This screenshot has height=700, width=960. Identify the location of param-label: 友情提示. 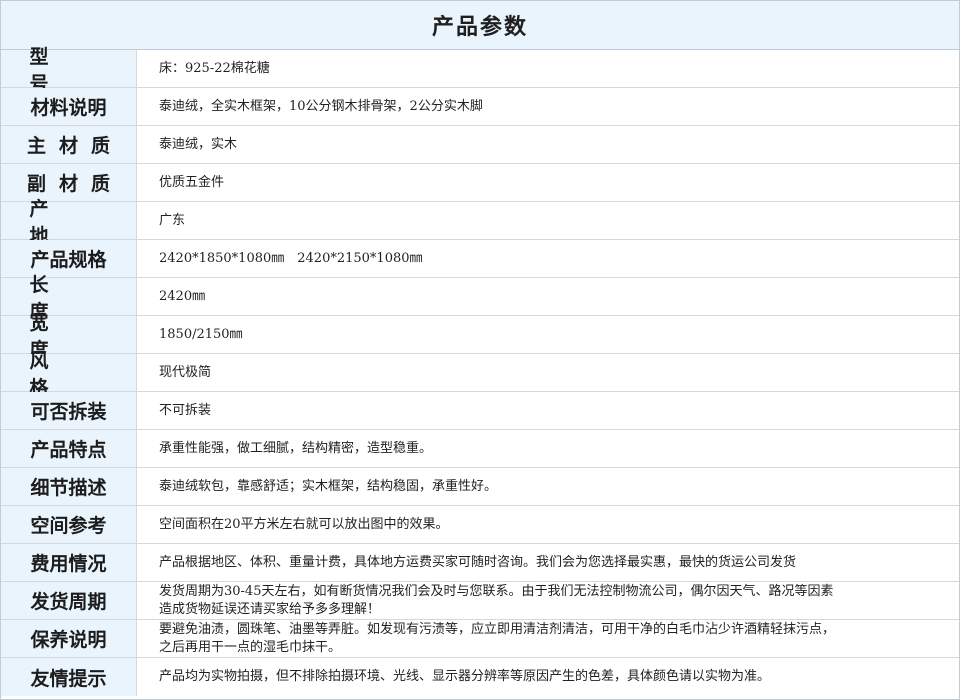
(69, 677).